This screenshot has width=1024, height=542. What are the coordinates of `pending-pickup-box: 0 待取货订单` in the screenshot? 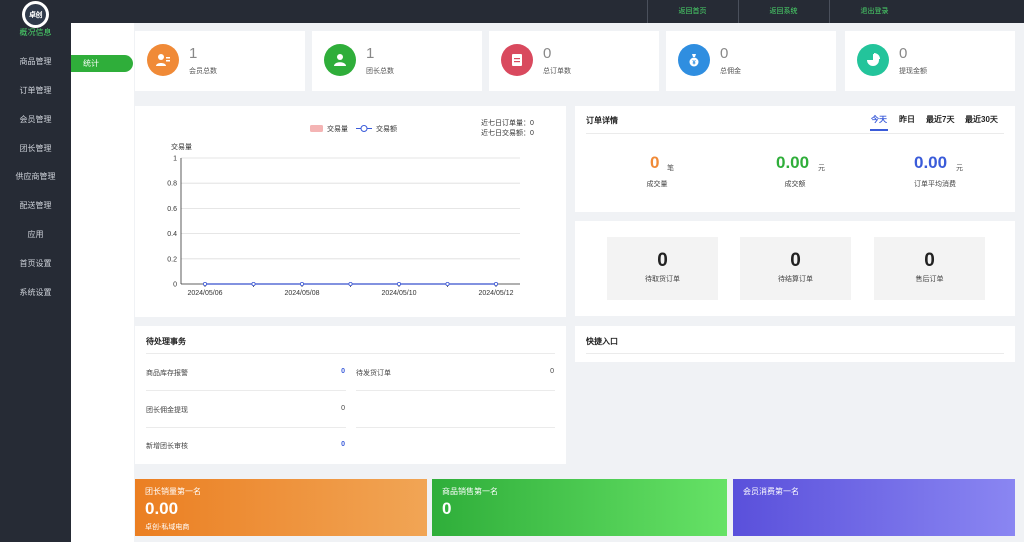 It's located at (662, 268).